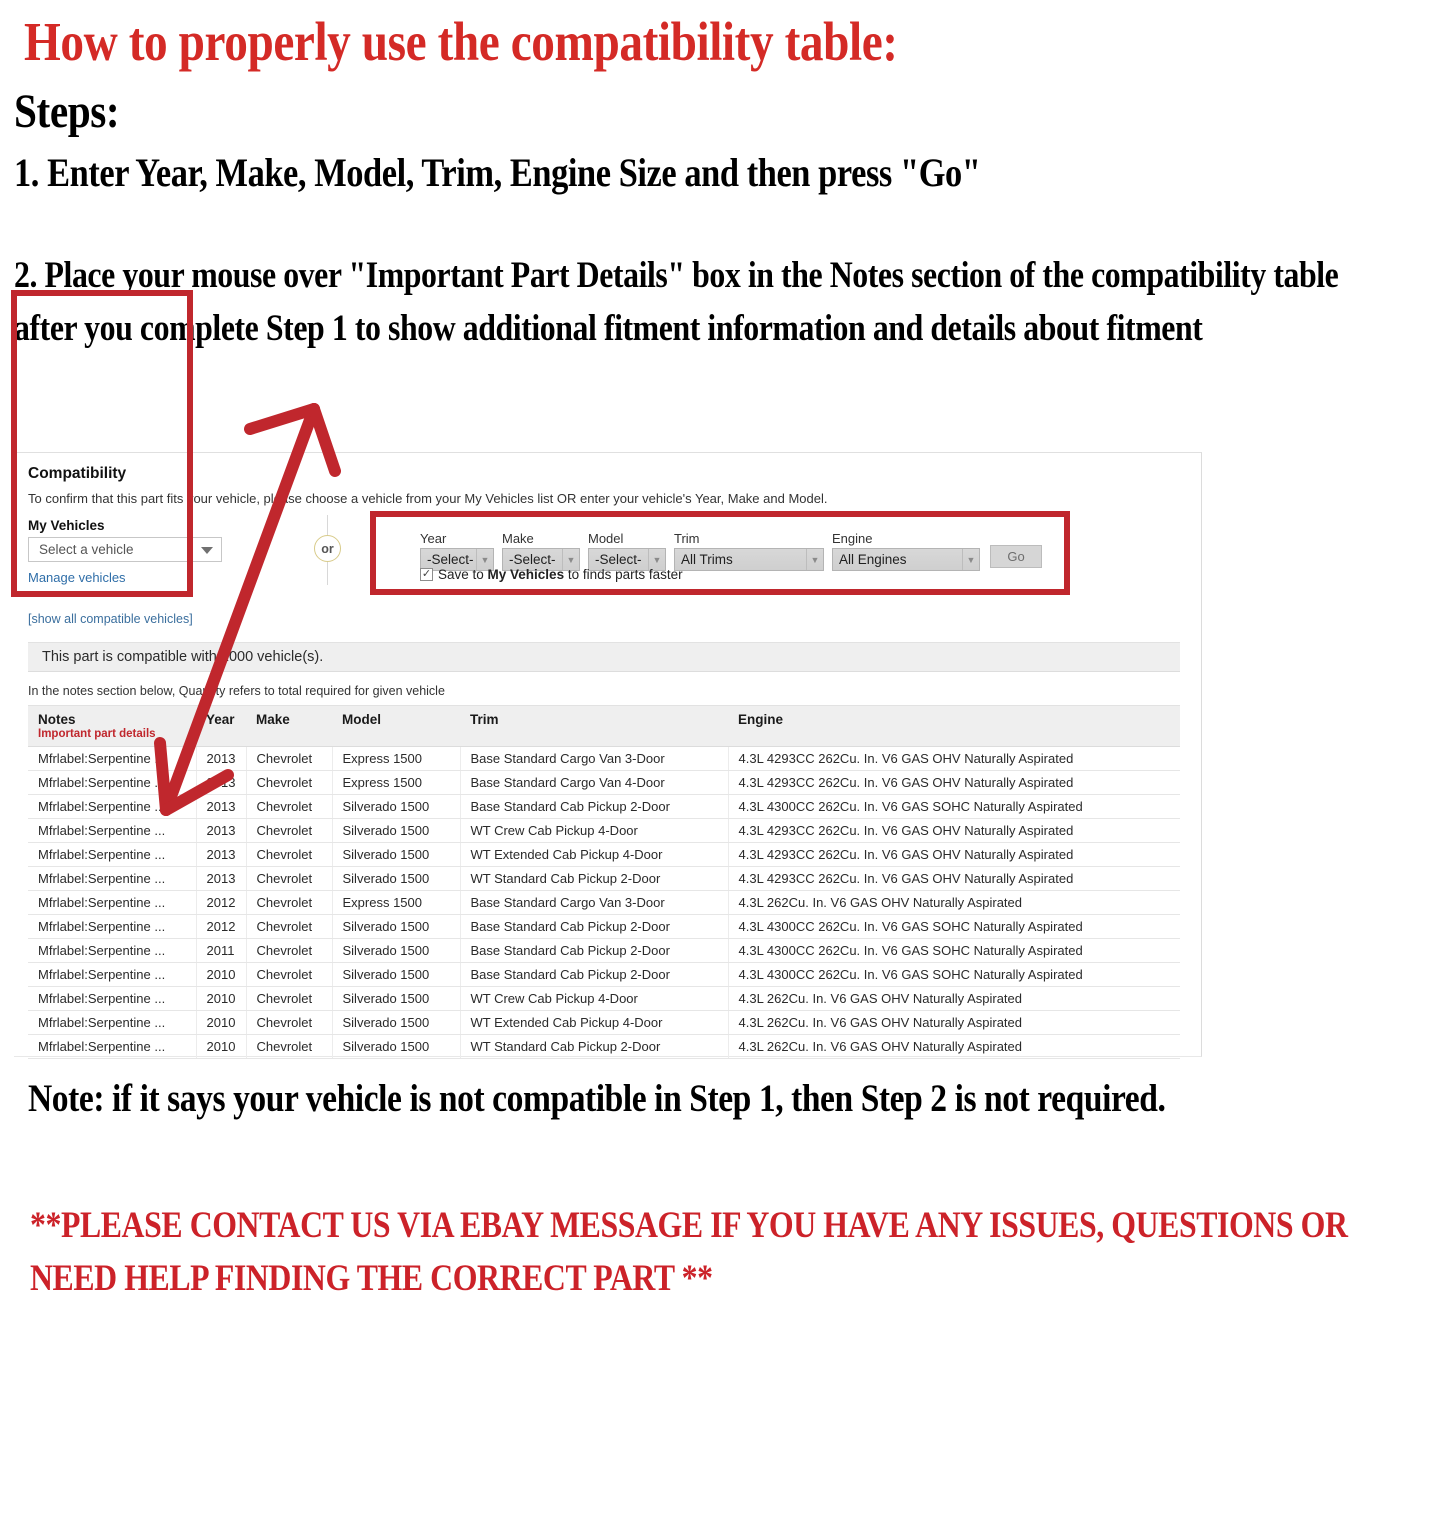  What do you see at coordinates (77, 577) in the screenshot?
I see `manage-vehicles-link: Manage vehicles` at bounding box center [77, 577].